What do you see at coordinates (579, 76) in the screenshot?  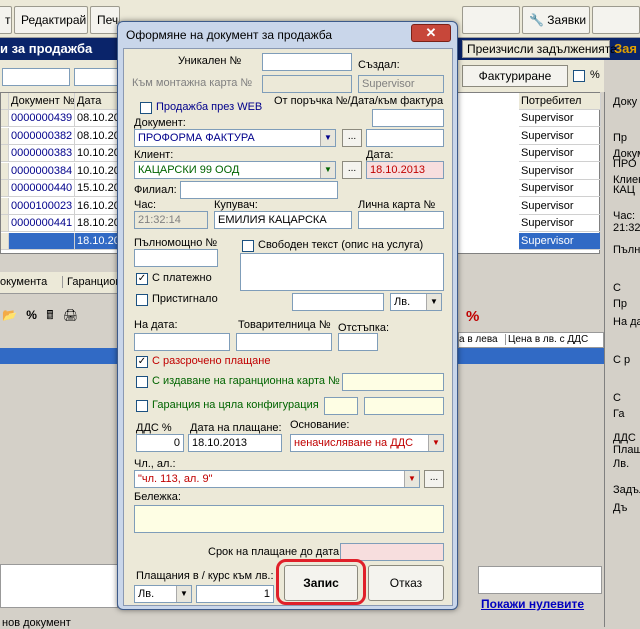 I see `percent-checkbox` at bounding box center [579, 76].